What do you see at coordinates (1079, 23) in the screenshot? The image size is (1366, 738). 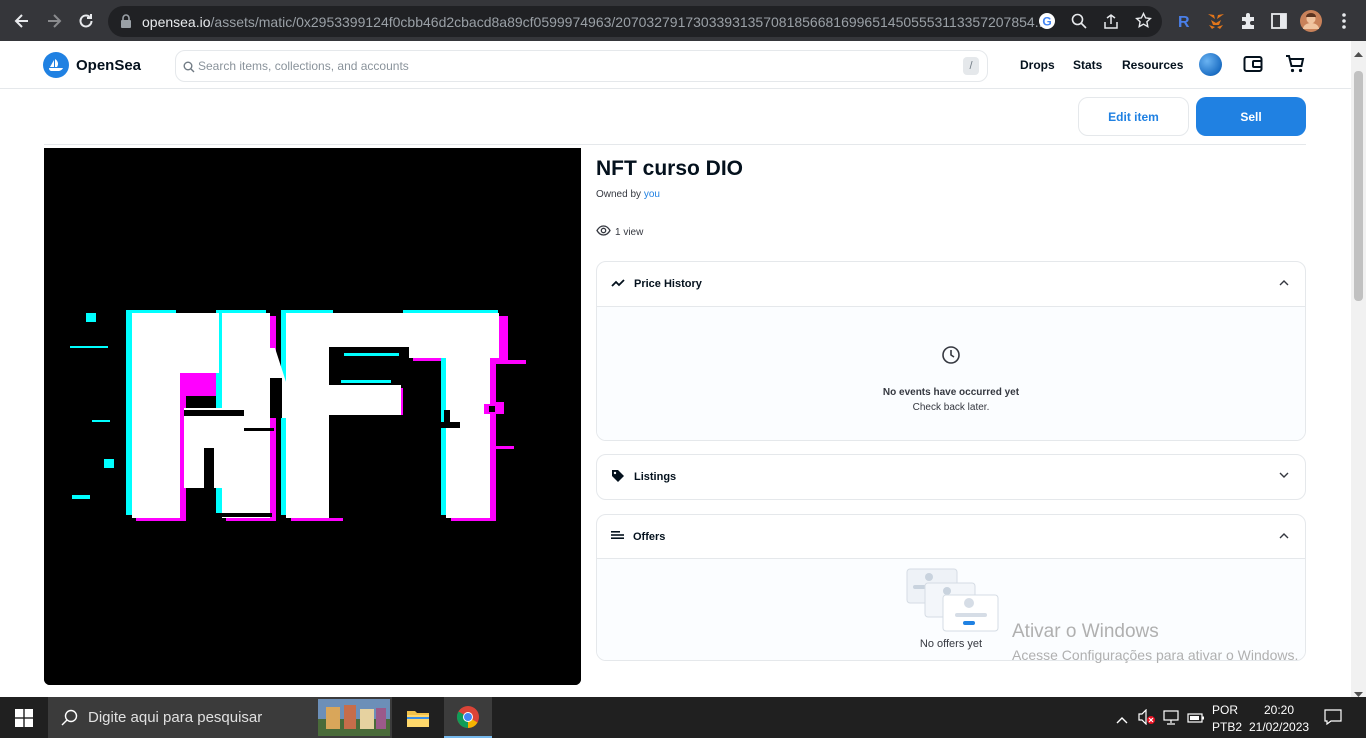 I see `zoom-icon` at bounding box center [1079, 23].